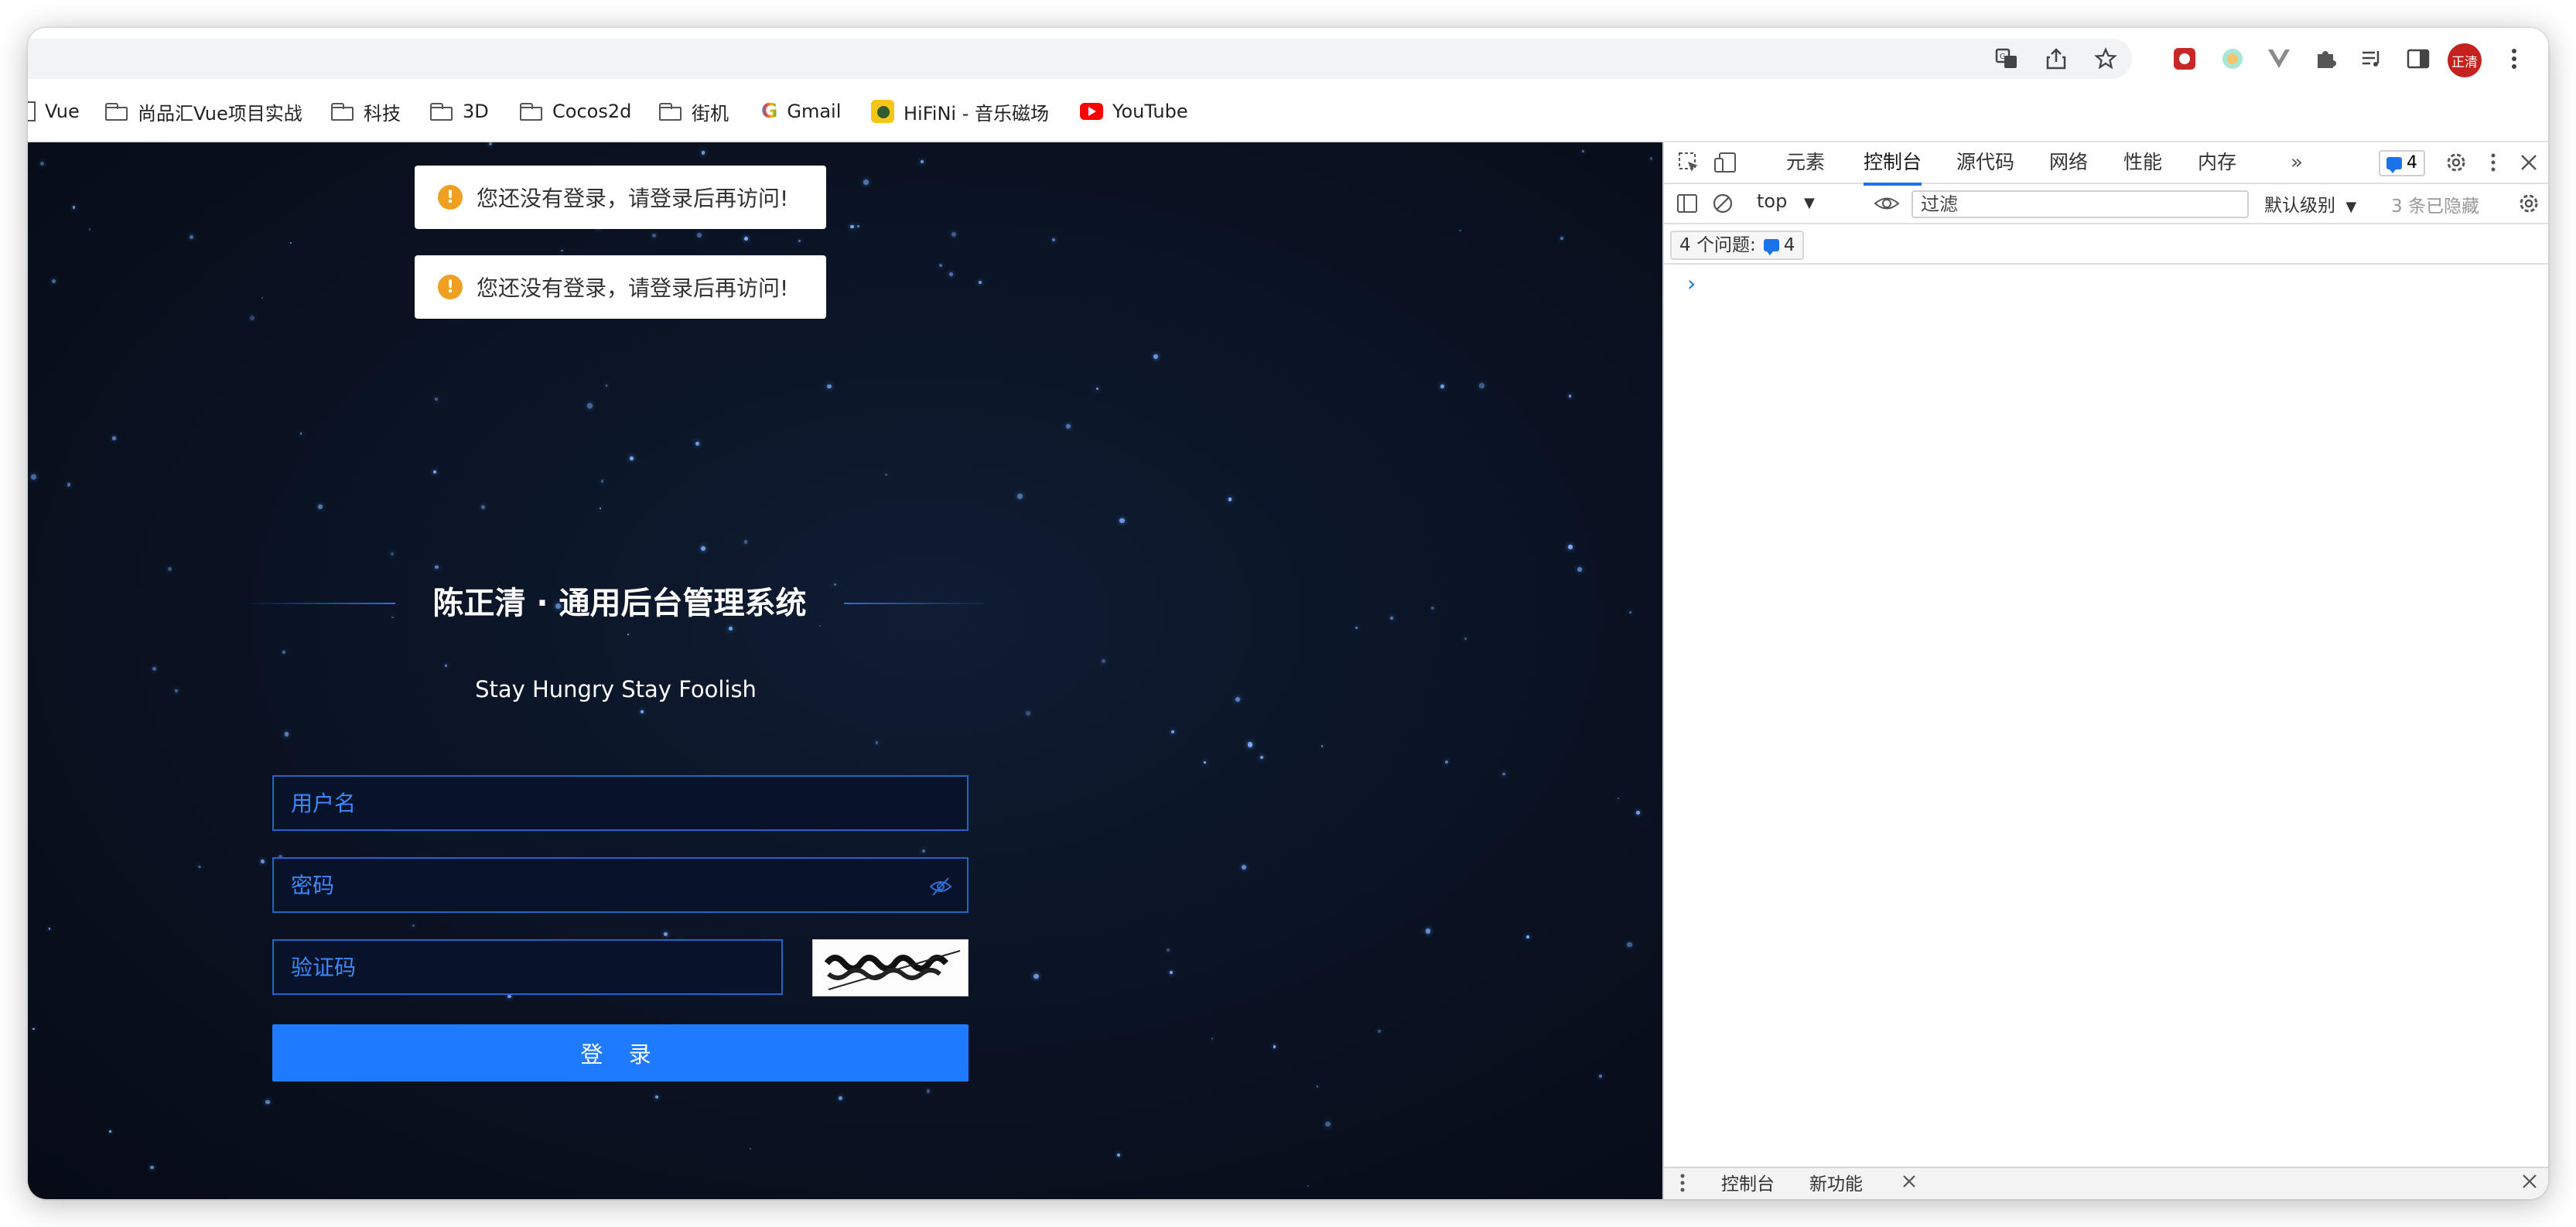 This screenshot has width=2576, height=1227. I want to click on clear-console-icon, so click(1723, 203).